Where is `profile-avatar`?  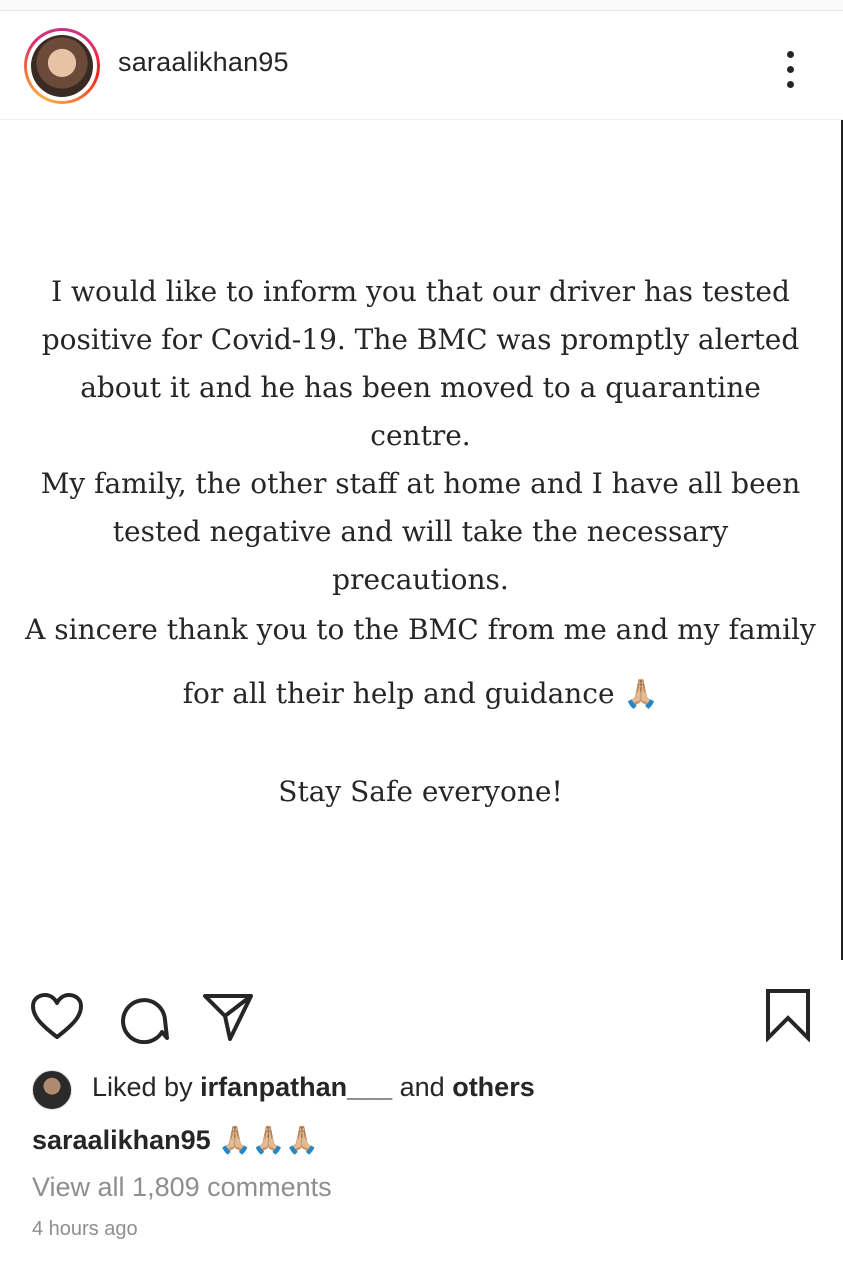 profile-avatar is located at coordinates (62, 66).